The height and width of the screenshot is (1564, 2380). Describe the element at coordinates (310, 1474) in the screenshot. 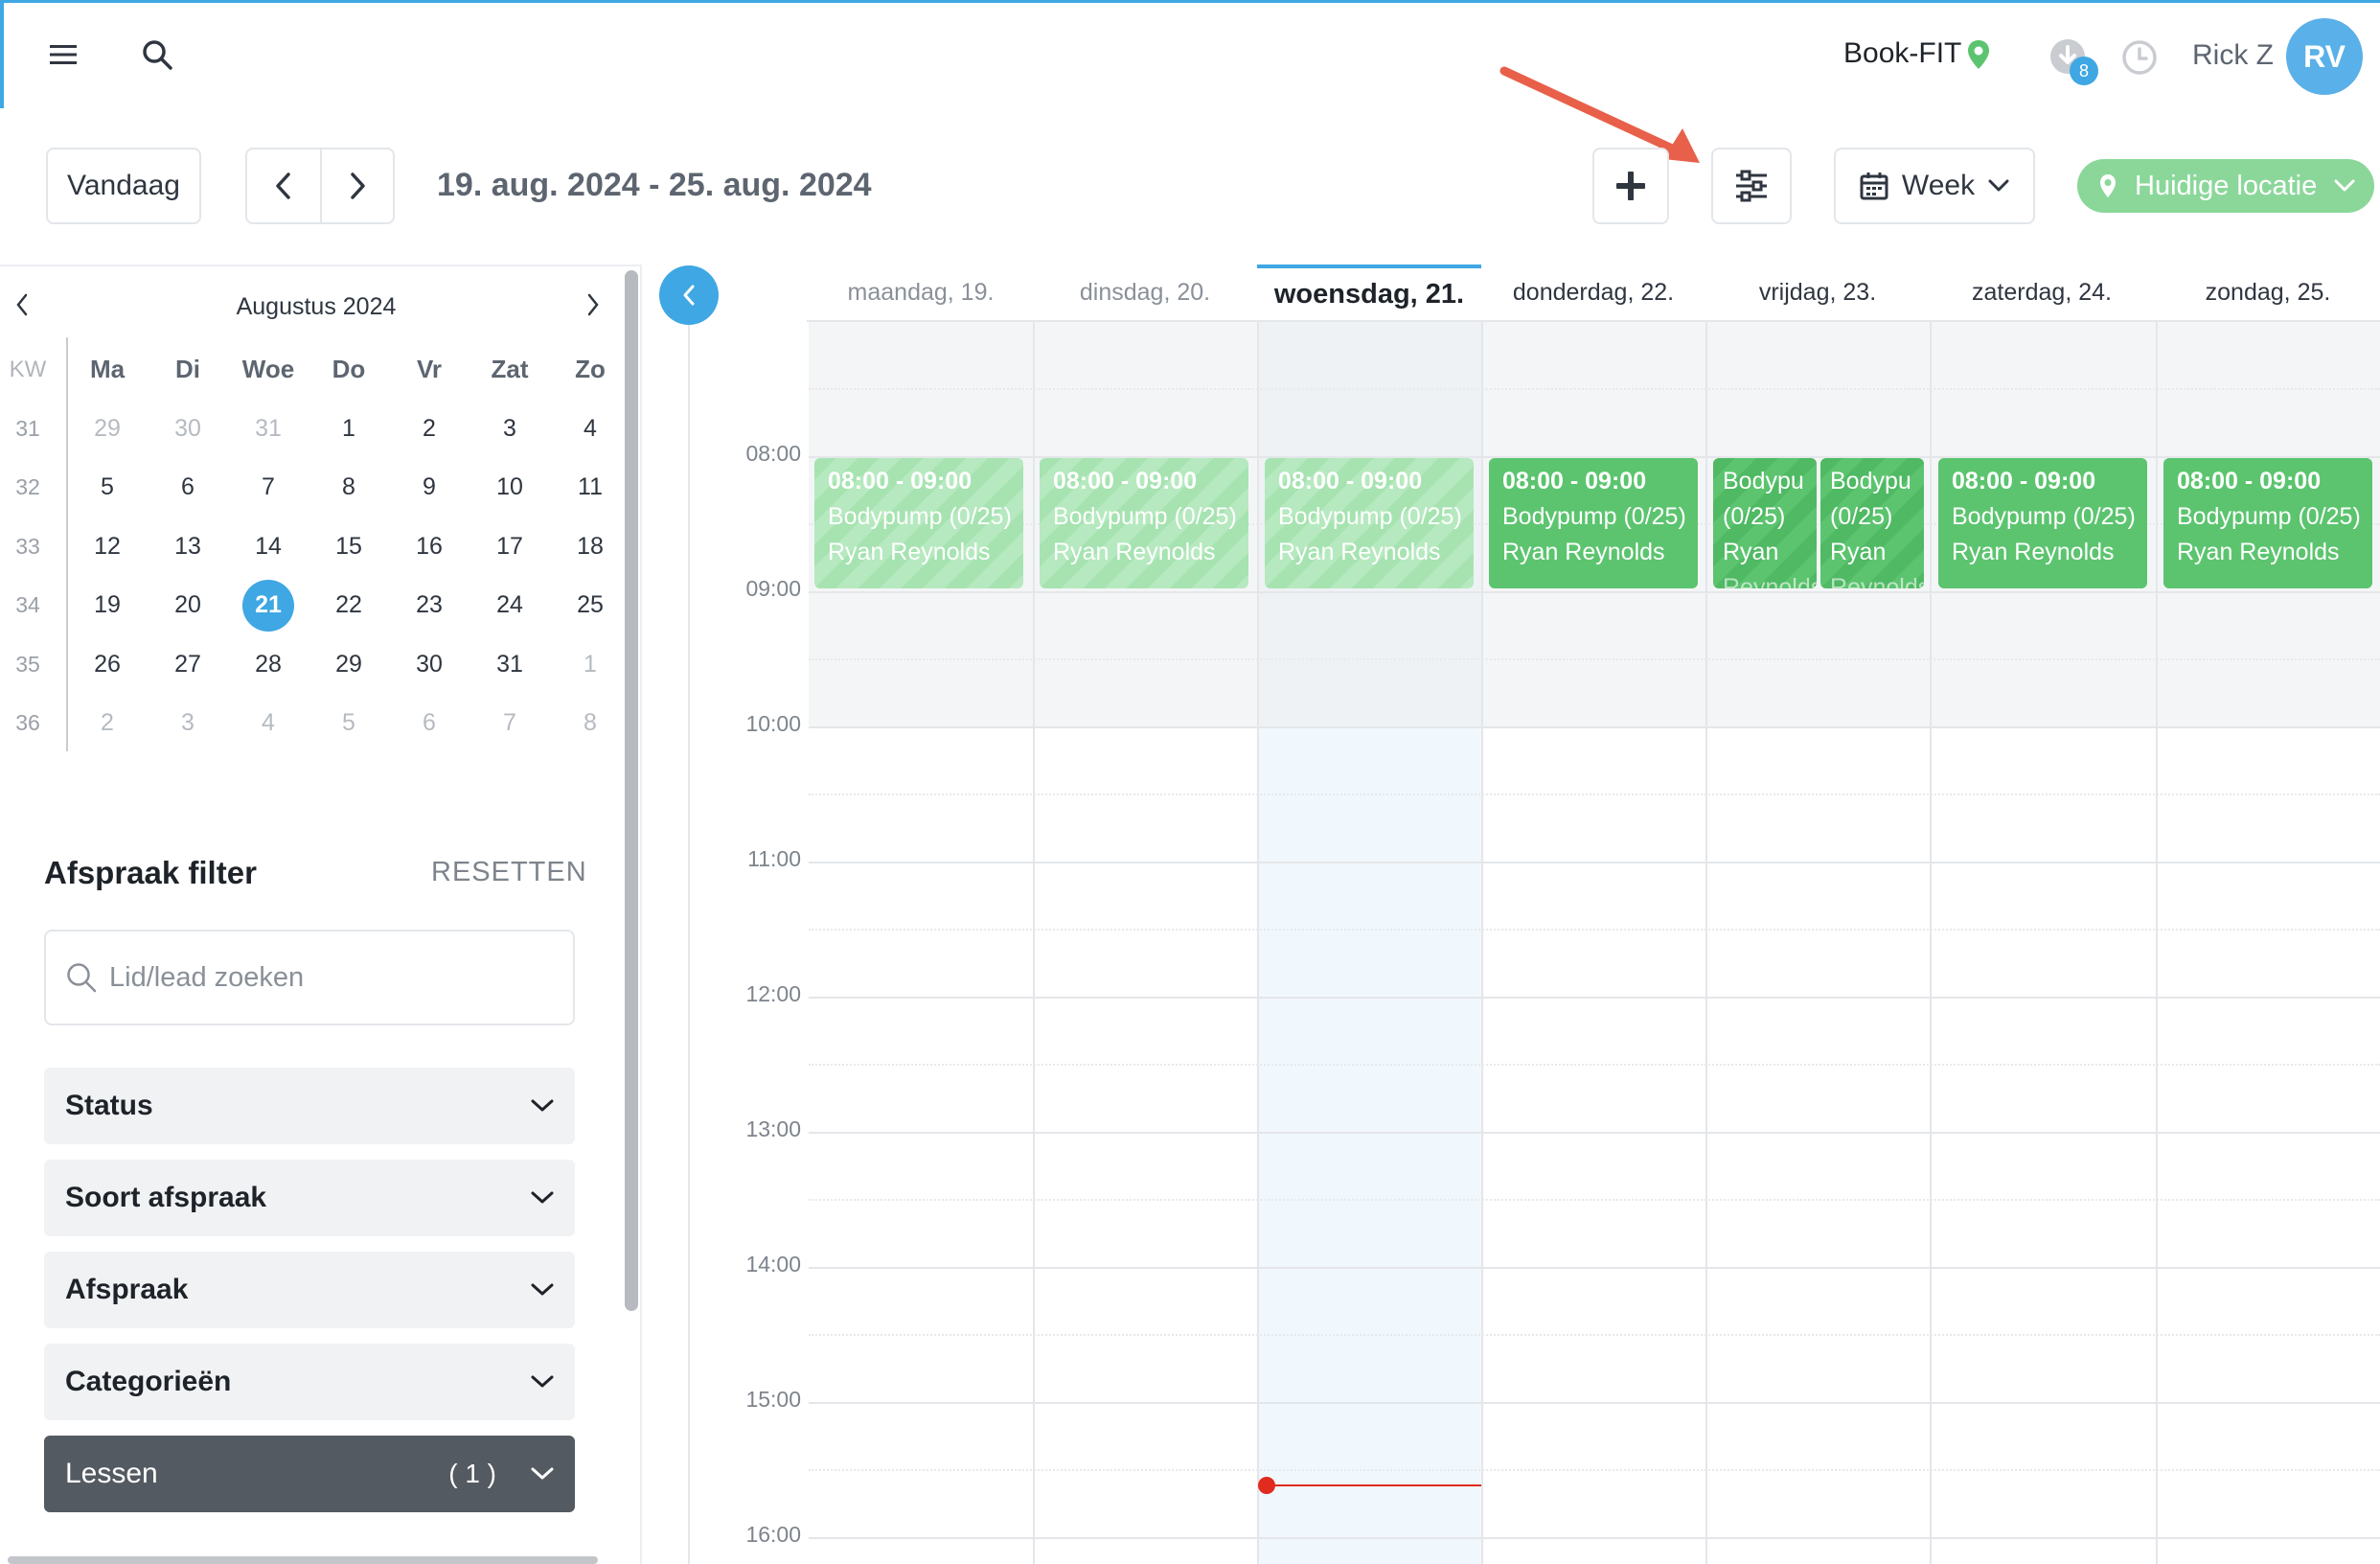

I see `filter-section-5: Lessen ( 1 )` at that location.